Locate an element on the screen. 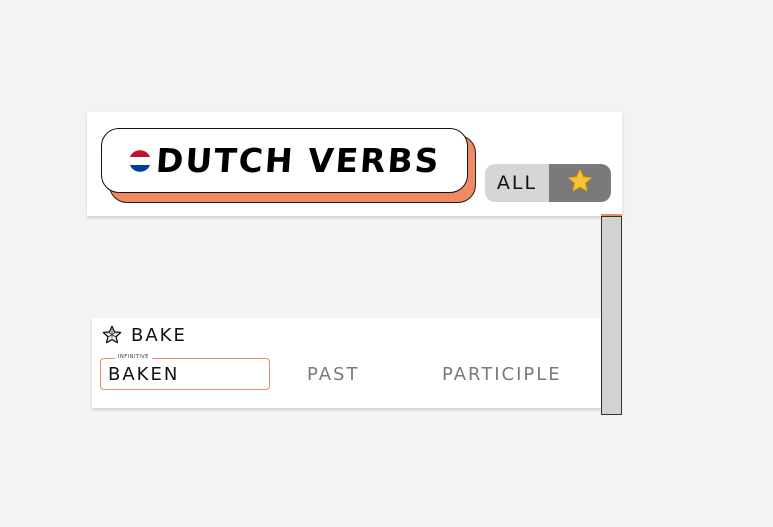 This screenshot has height=527, width=773. past-field: PAST is located at coordinates (333, 374).